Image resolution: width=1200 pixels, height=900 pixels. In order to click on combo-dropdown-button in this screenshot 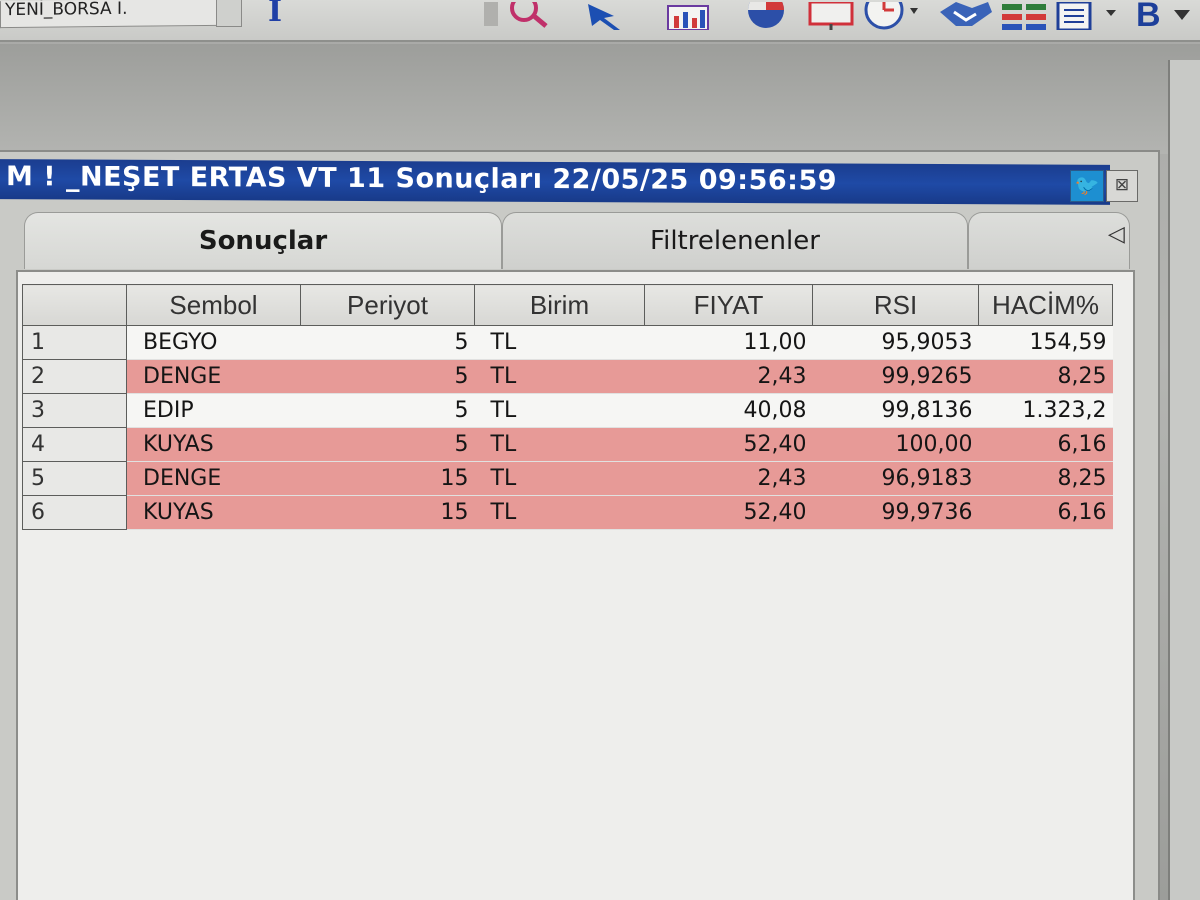, I will do `click(229, 13)`.